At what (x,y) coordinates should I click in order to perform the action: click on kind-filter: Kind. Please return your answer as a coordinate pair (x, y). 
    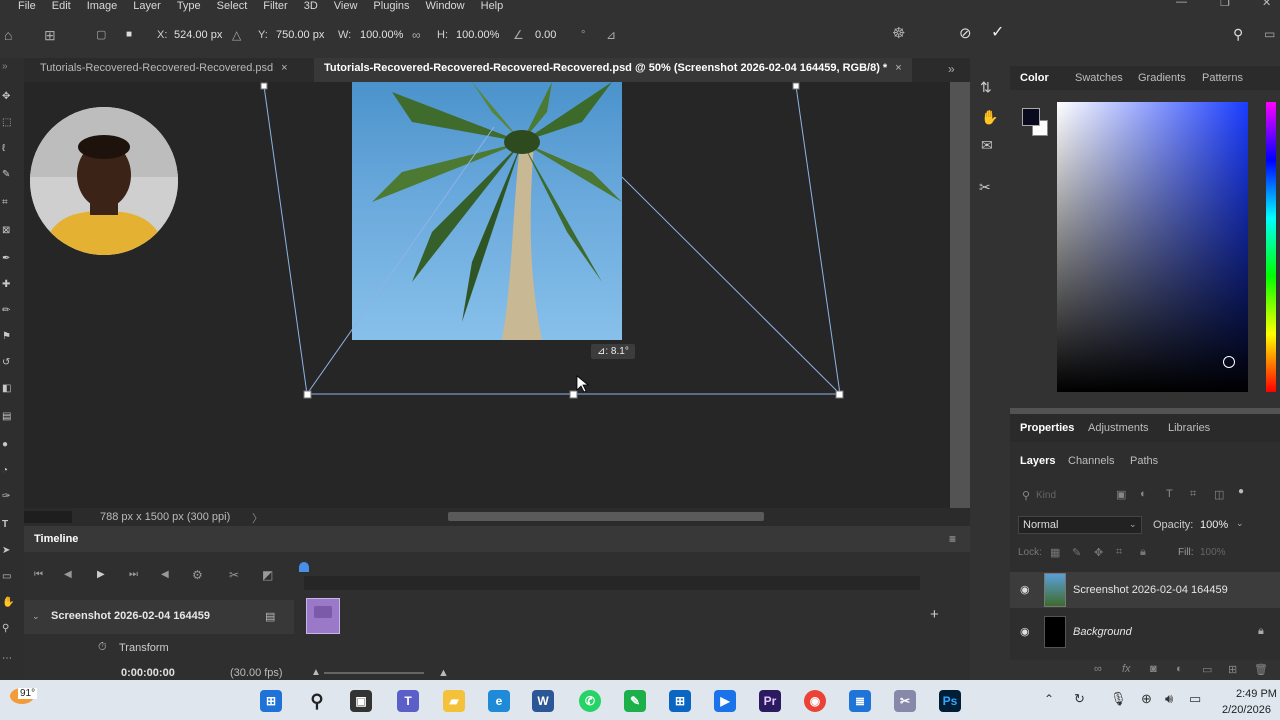
    Looking at the image, I should click on (1046, 495).